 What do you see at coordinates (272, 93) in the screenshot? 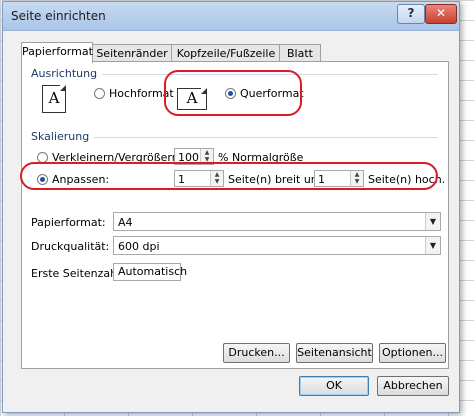
I see `landscape-label: Querformat` at bounding box center [272, 93].